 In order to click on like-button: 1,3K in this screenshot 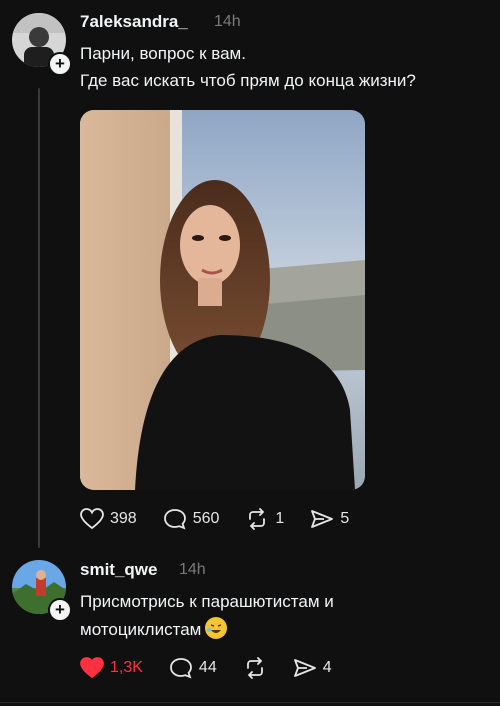, I will do `click(111, 668)`.